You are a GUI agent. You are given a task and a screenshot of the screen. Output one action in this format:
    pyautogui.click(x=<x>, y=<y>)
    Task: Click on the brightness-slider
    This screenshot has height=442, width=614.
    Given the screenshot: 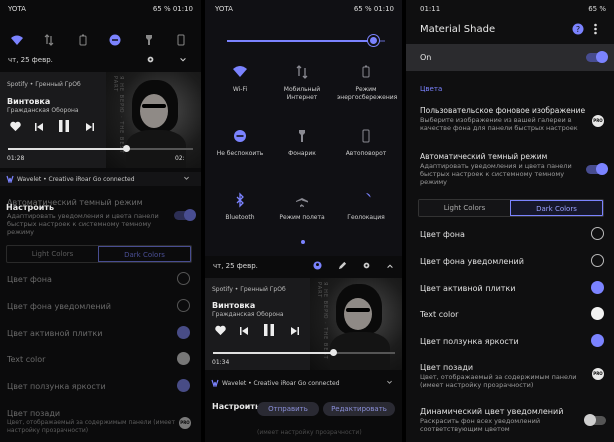 What is the action you would take?
    pyautogui.click(x=306, y=40)
    